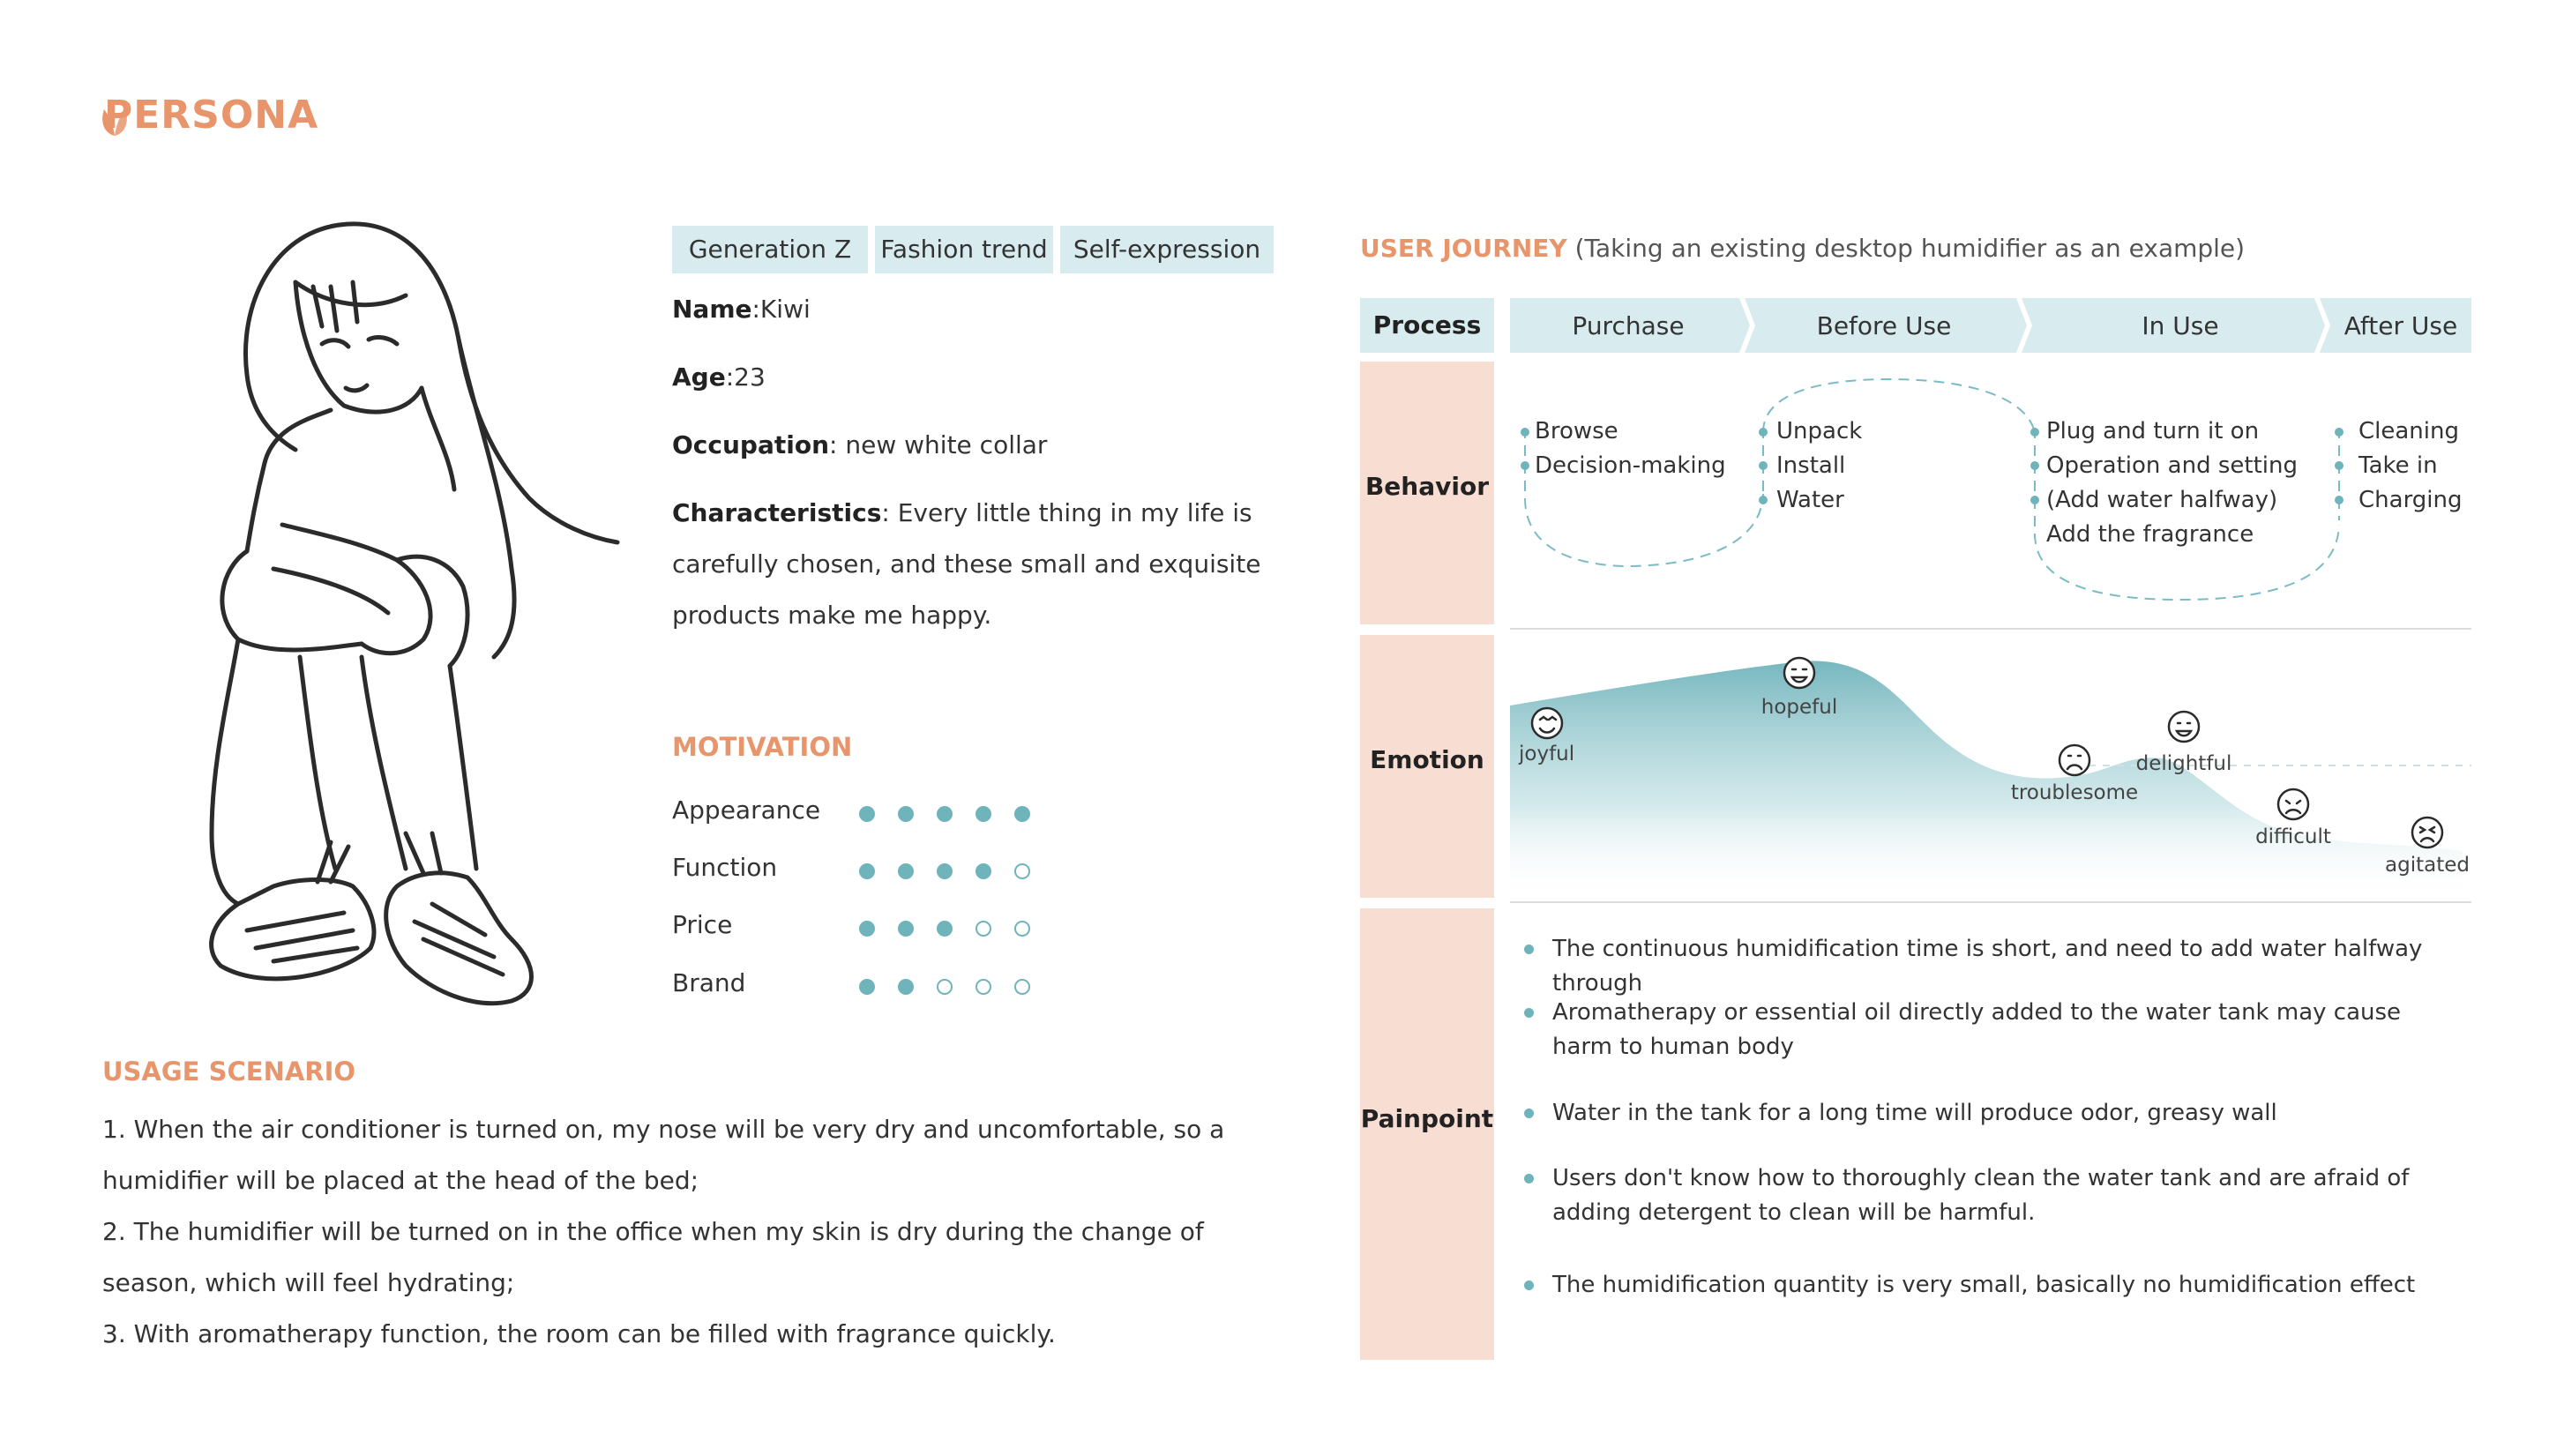  Describe the element at coordinates (2427, 832) in the screenshot. I see `agitated-face-icon` at that location.